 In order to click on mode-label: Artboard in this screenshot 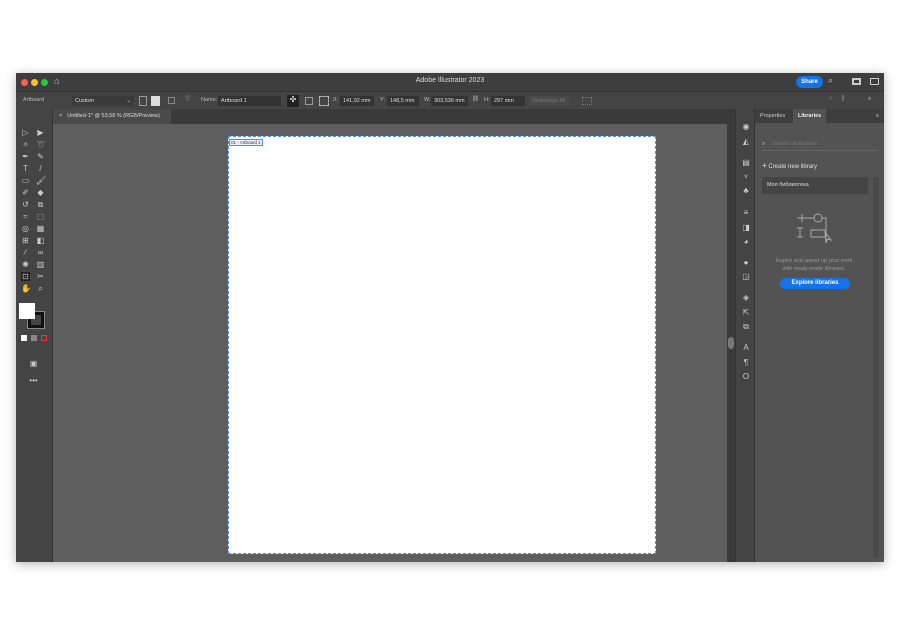, I will do `click(34, 100)`.